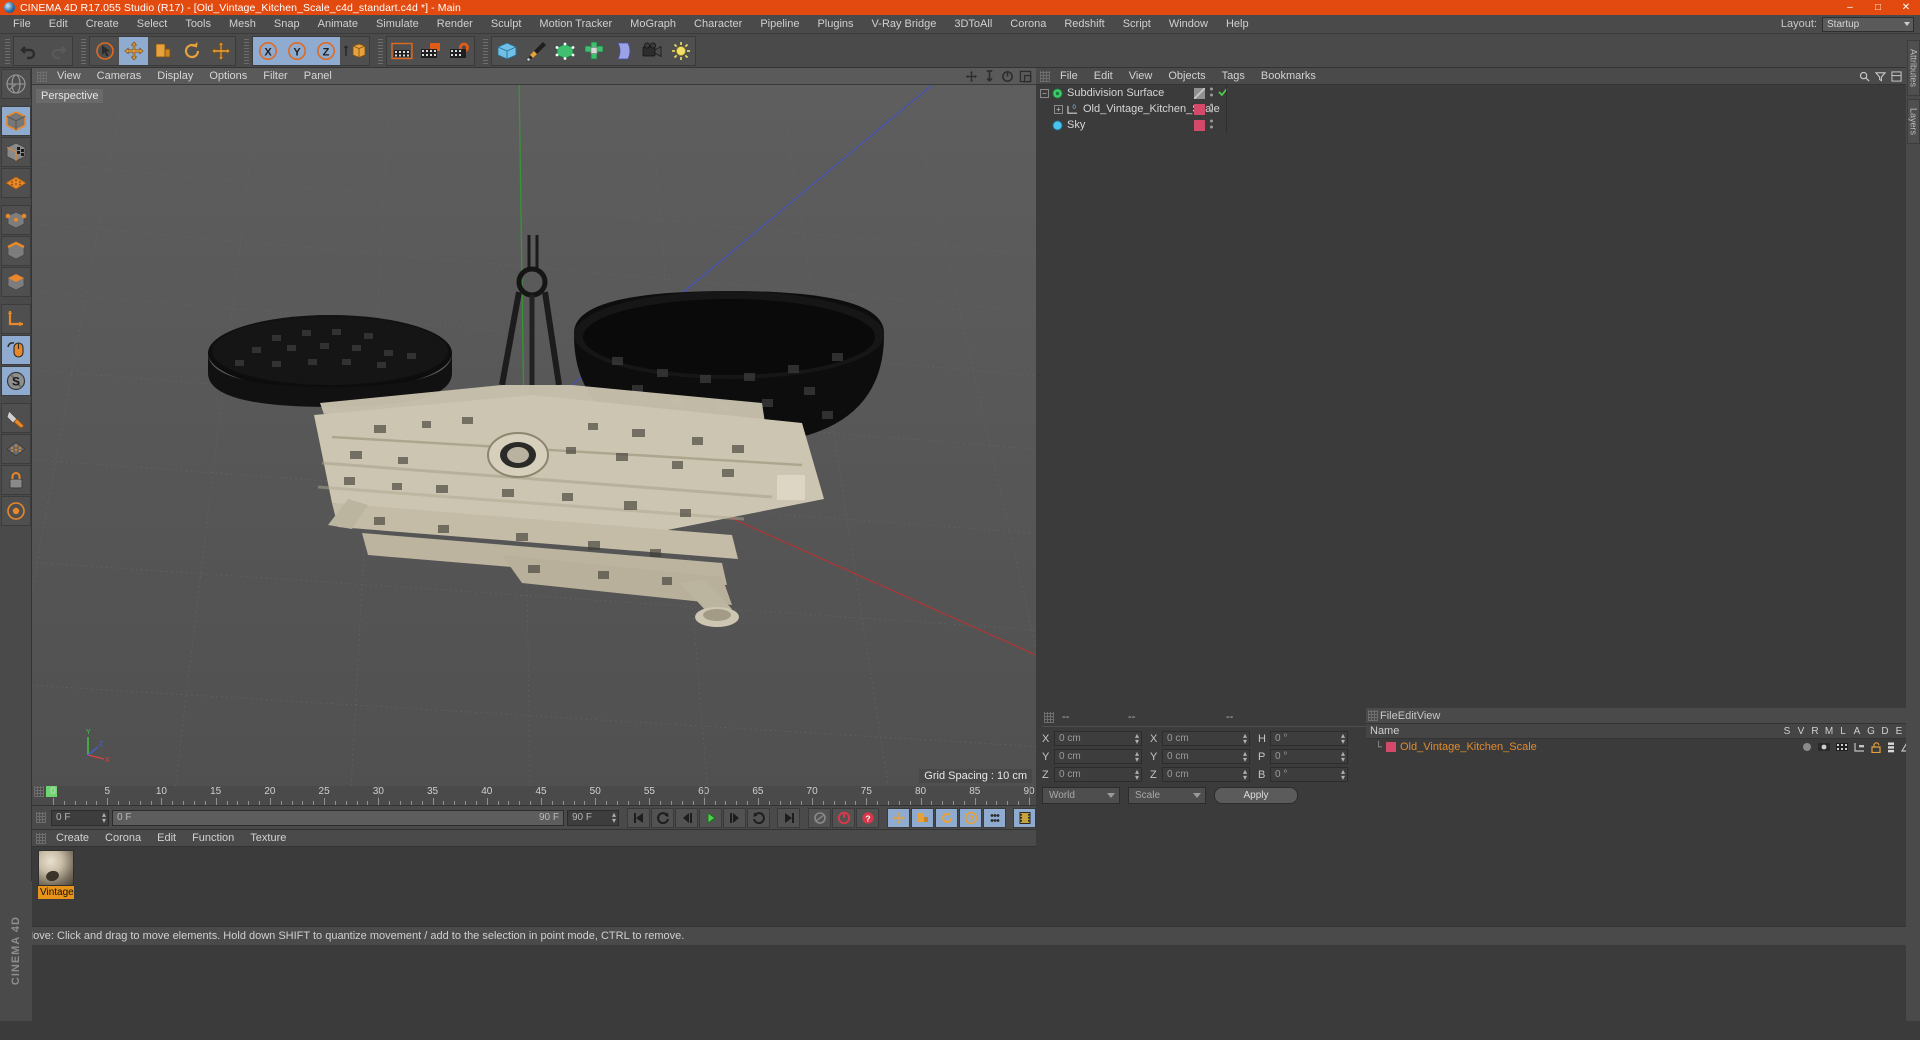 This screenshot has height=1040, width=1920. I want to click on viewport-solo-icon, so click(15, 350).